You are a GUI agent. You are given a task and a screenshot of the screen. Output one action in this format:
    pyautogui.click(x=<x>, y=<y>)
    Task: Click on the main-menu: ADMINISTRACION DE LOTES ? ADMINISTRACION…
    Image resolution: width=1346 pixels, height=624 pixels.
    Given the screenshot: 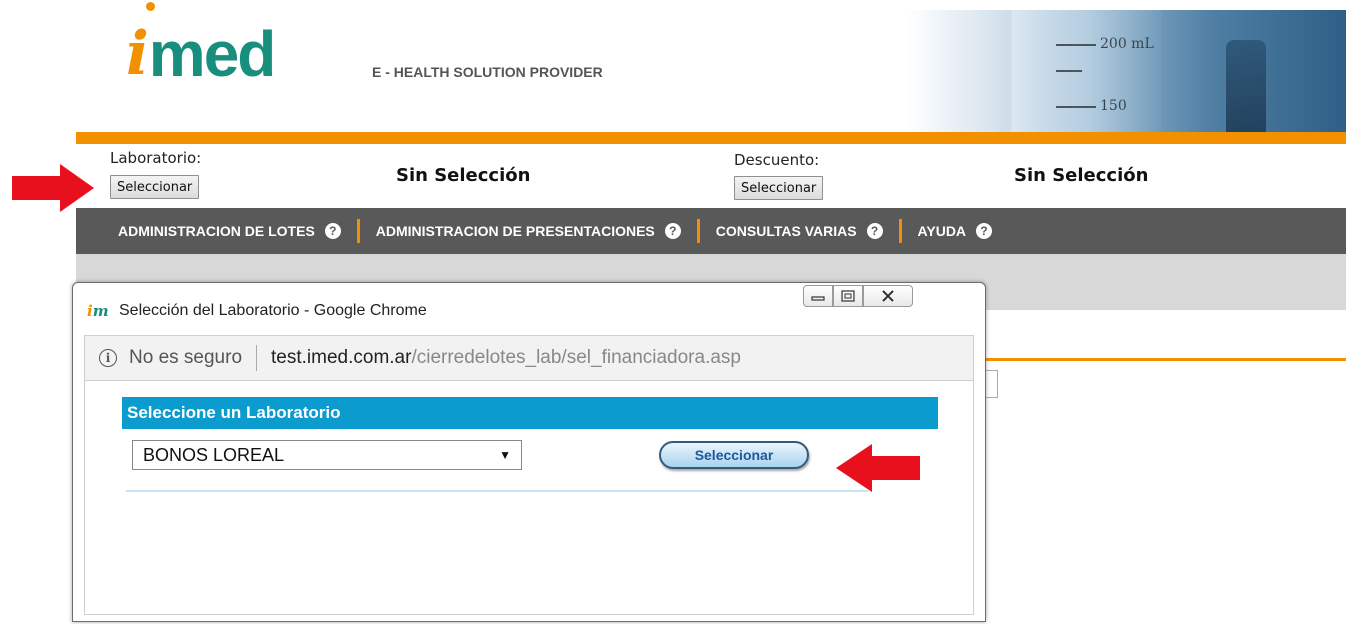 What is the action you would take?
    pyautogui.click(x=711, y=231)
    